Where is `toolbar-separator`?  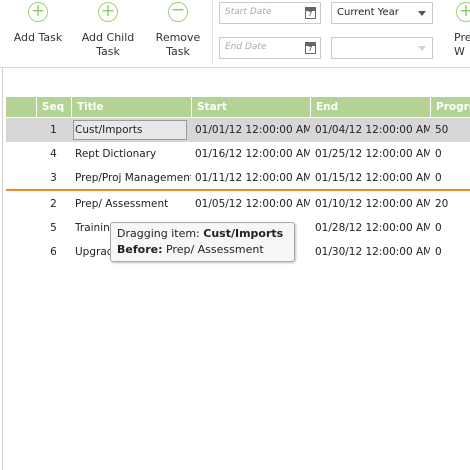 toolbar-separator is located at coordinates (212, 32).